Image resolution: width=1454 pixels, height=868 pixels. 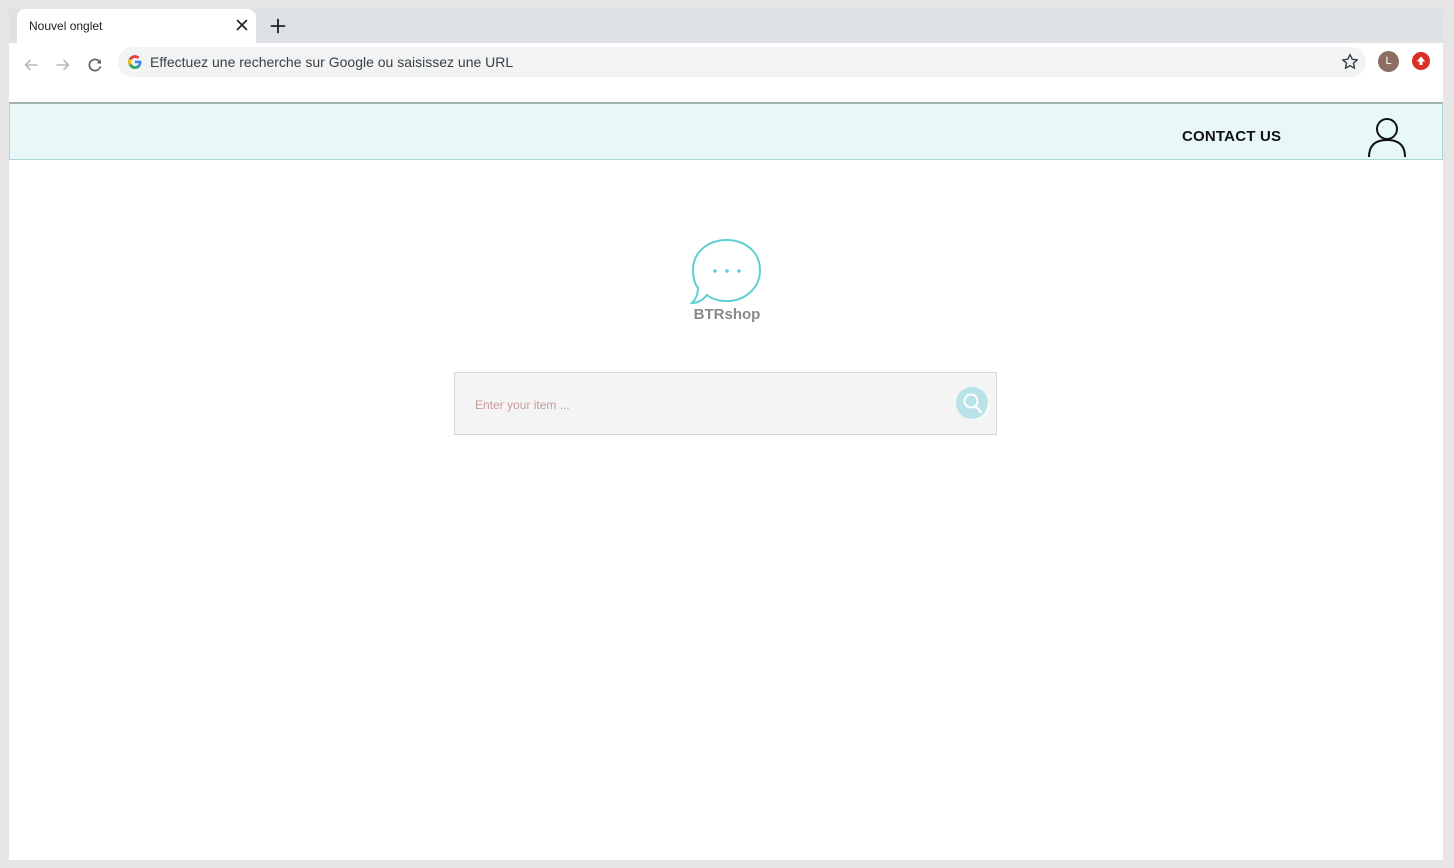 I want to click on plus-icon, so click(x=278, y=26).